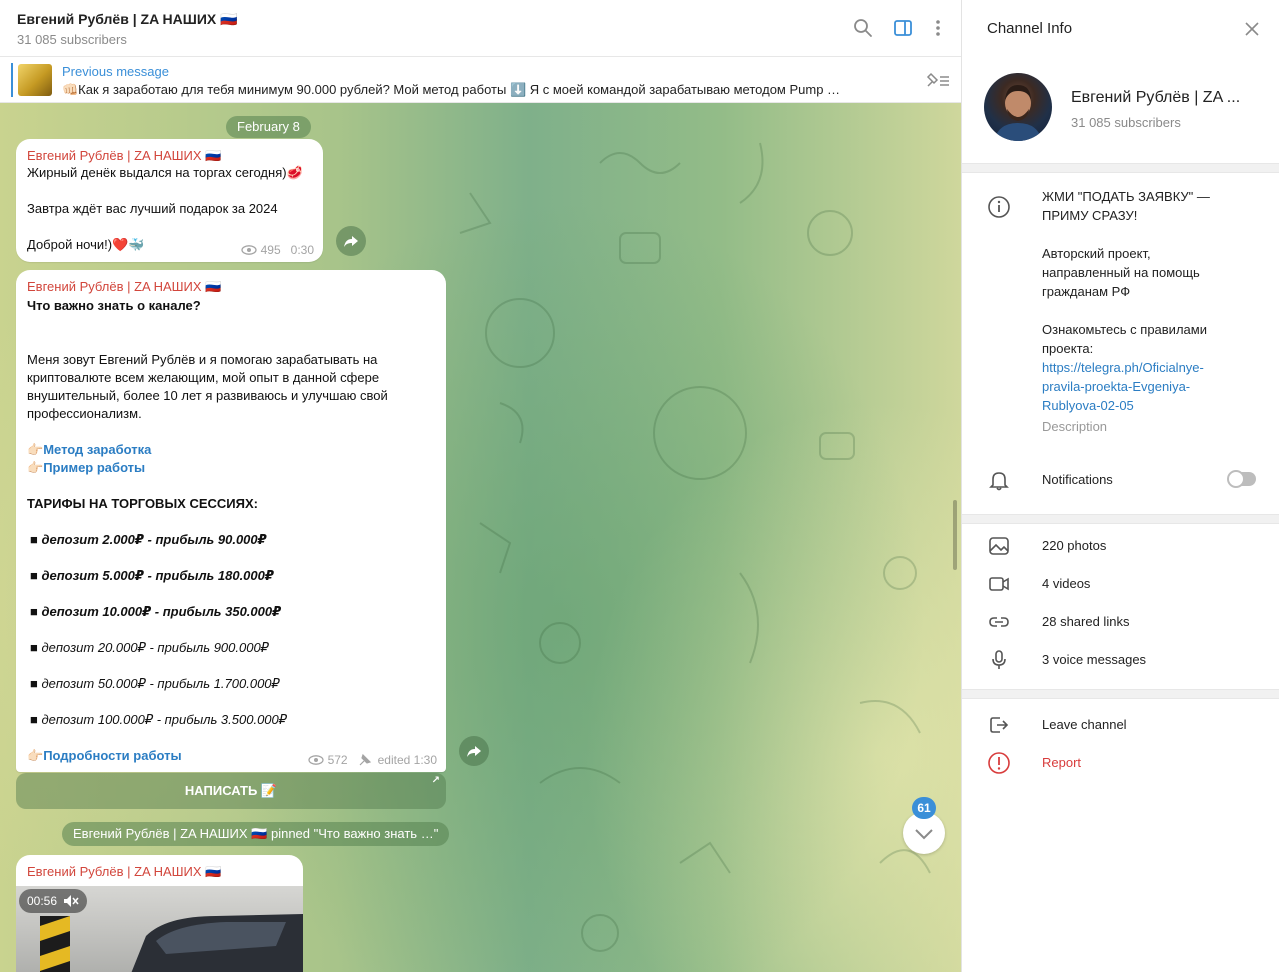 This screenshot has height=972, width=1279. What do you see at coordinates (903, 28) in the screenshot?
I see `sidebar-toggle-icon` at bounding box center [903, 28].